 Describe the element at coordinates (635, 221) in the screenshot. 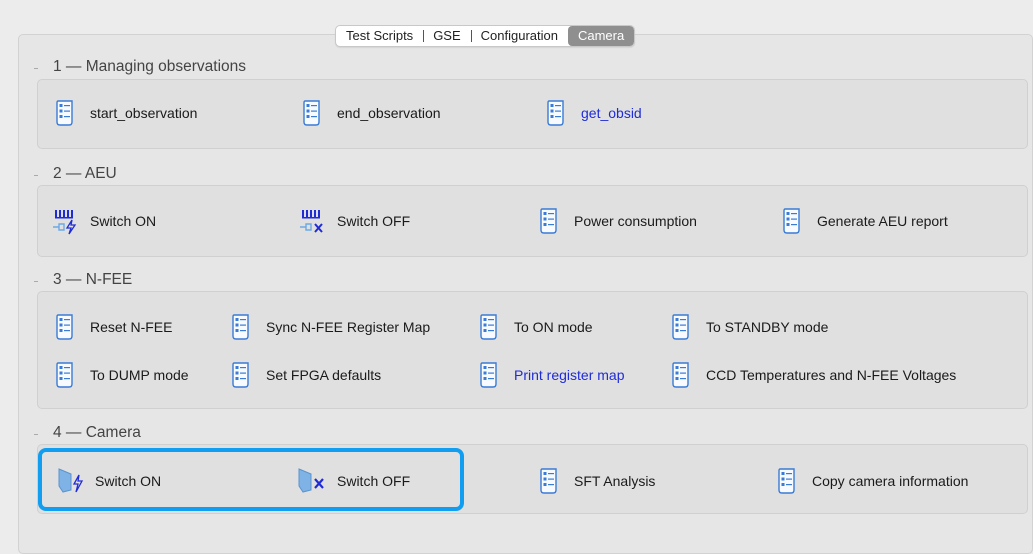

I see `item-label: Power consumption` at that location.